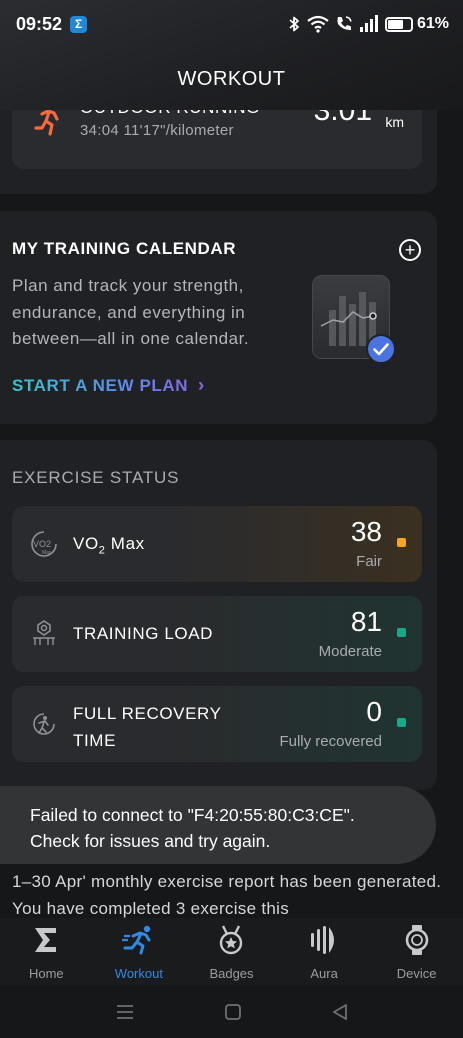  What do you see at coordinates (100, 385) in the screenshot?
I see `start-new-plan-label: START A NEW PLAN` at bounding box center [100, 385].